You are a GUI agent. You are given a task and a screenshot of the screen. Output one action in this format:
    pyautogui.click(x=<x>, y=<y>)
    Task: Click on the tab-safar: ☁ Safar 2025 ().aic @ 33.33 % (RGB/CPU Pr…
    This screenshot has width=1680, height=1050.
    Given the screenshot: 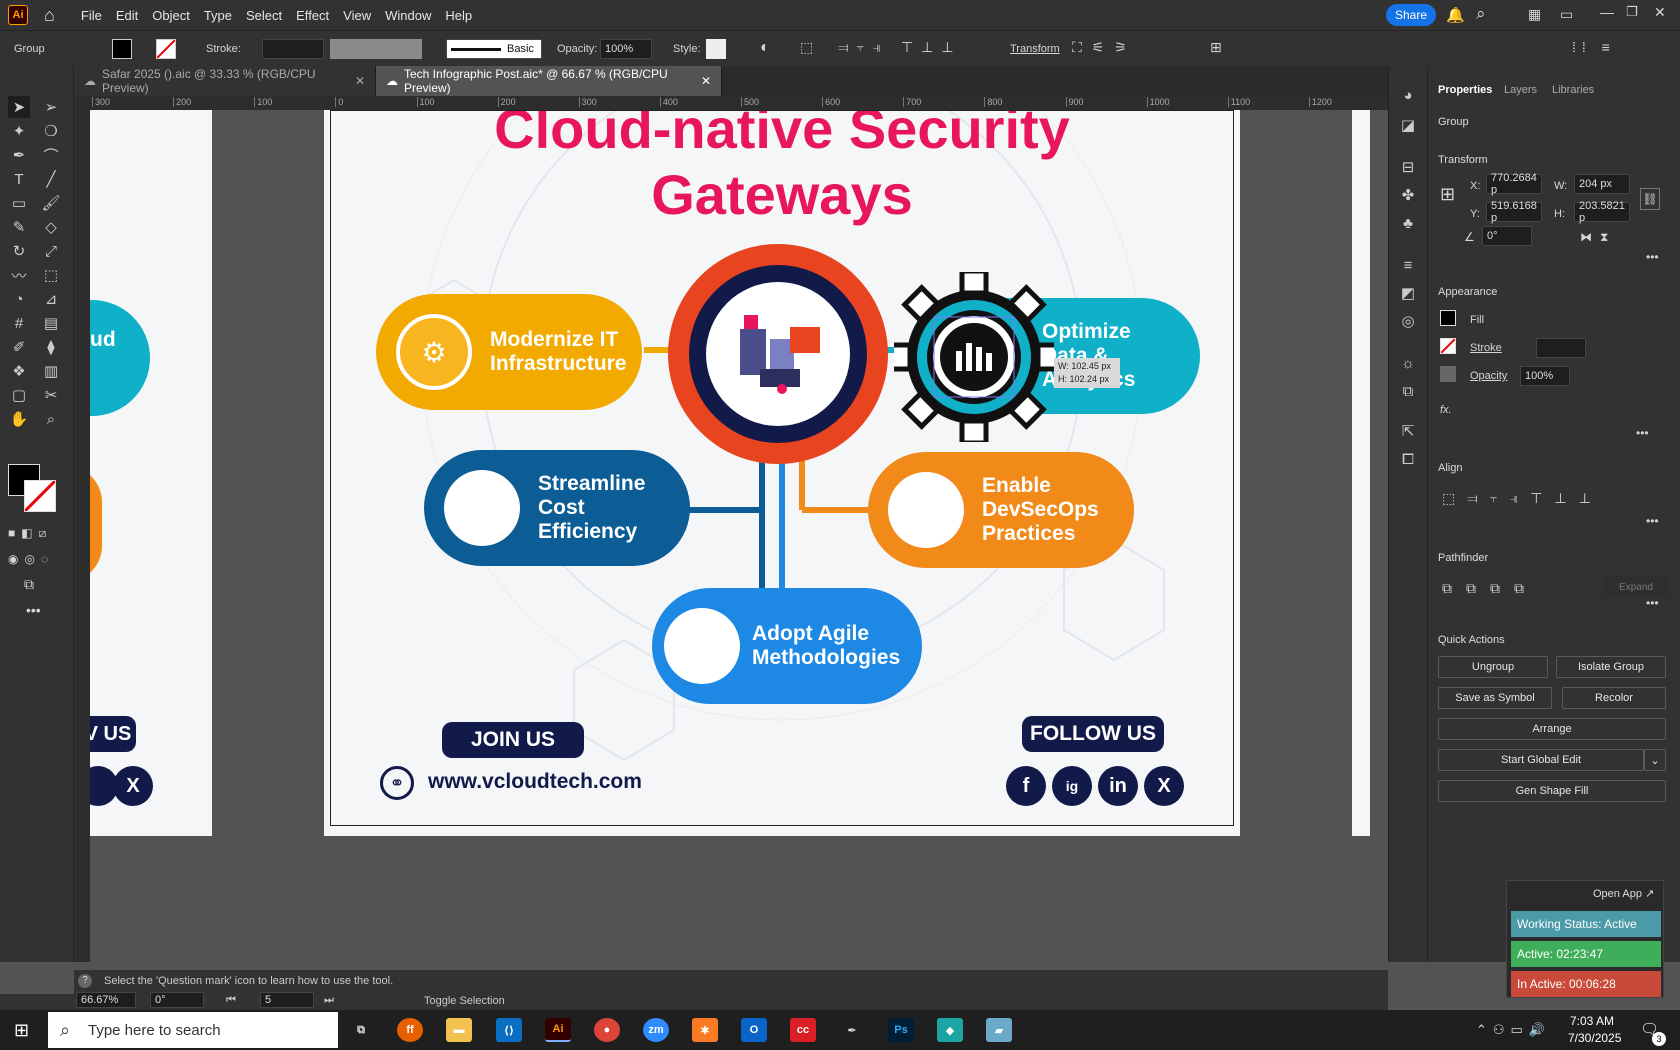 What is the action you would take?
    pyautogui.click(x=225, y=81)
    